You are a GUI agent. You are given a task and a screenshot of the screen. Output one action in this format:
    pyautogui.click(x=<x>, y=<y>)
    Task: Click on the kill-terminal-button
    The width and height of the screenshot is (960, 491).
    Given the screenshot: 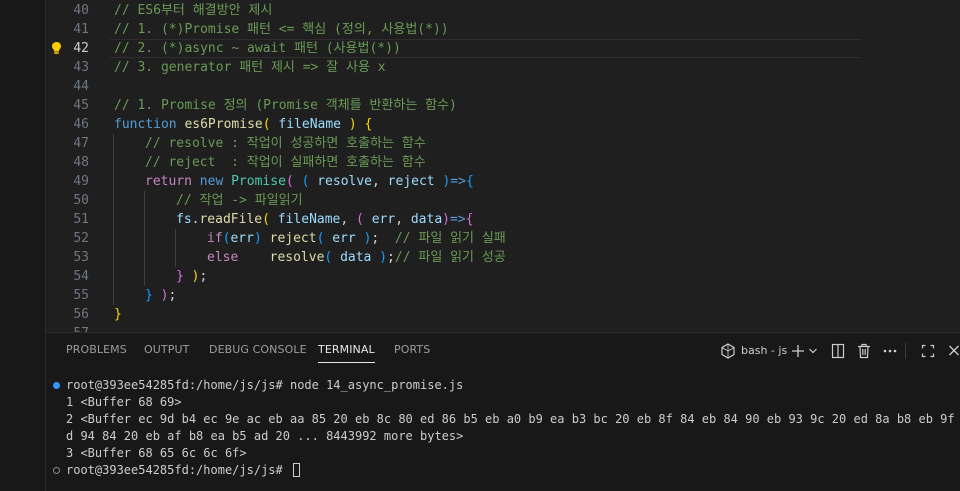 What is the action you would take?
    pyautogui.click(x=864, y=351)
    